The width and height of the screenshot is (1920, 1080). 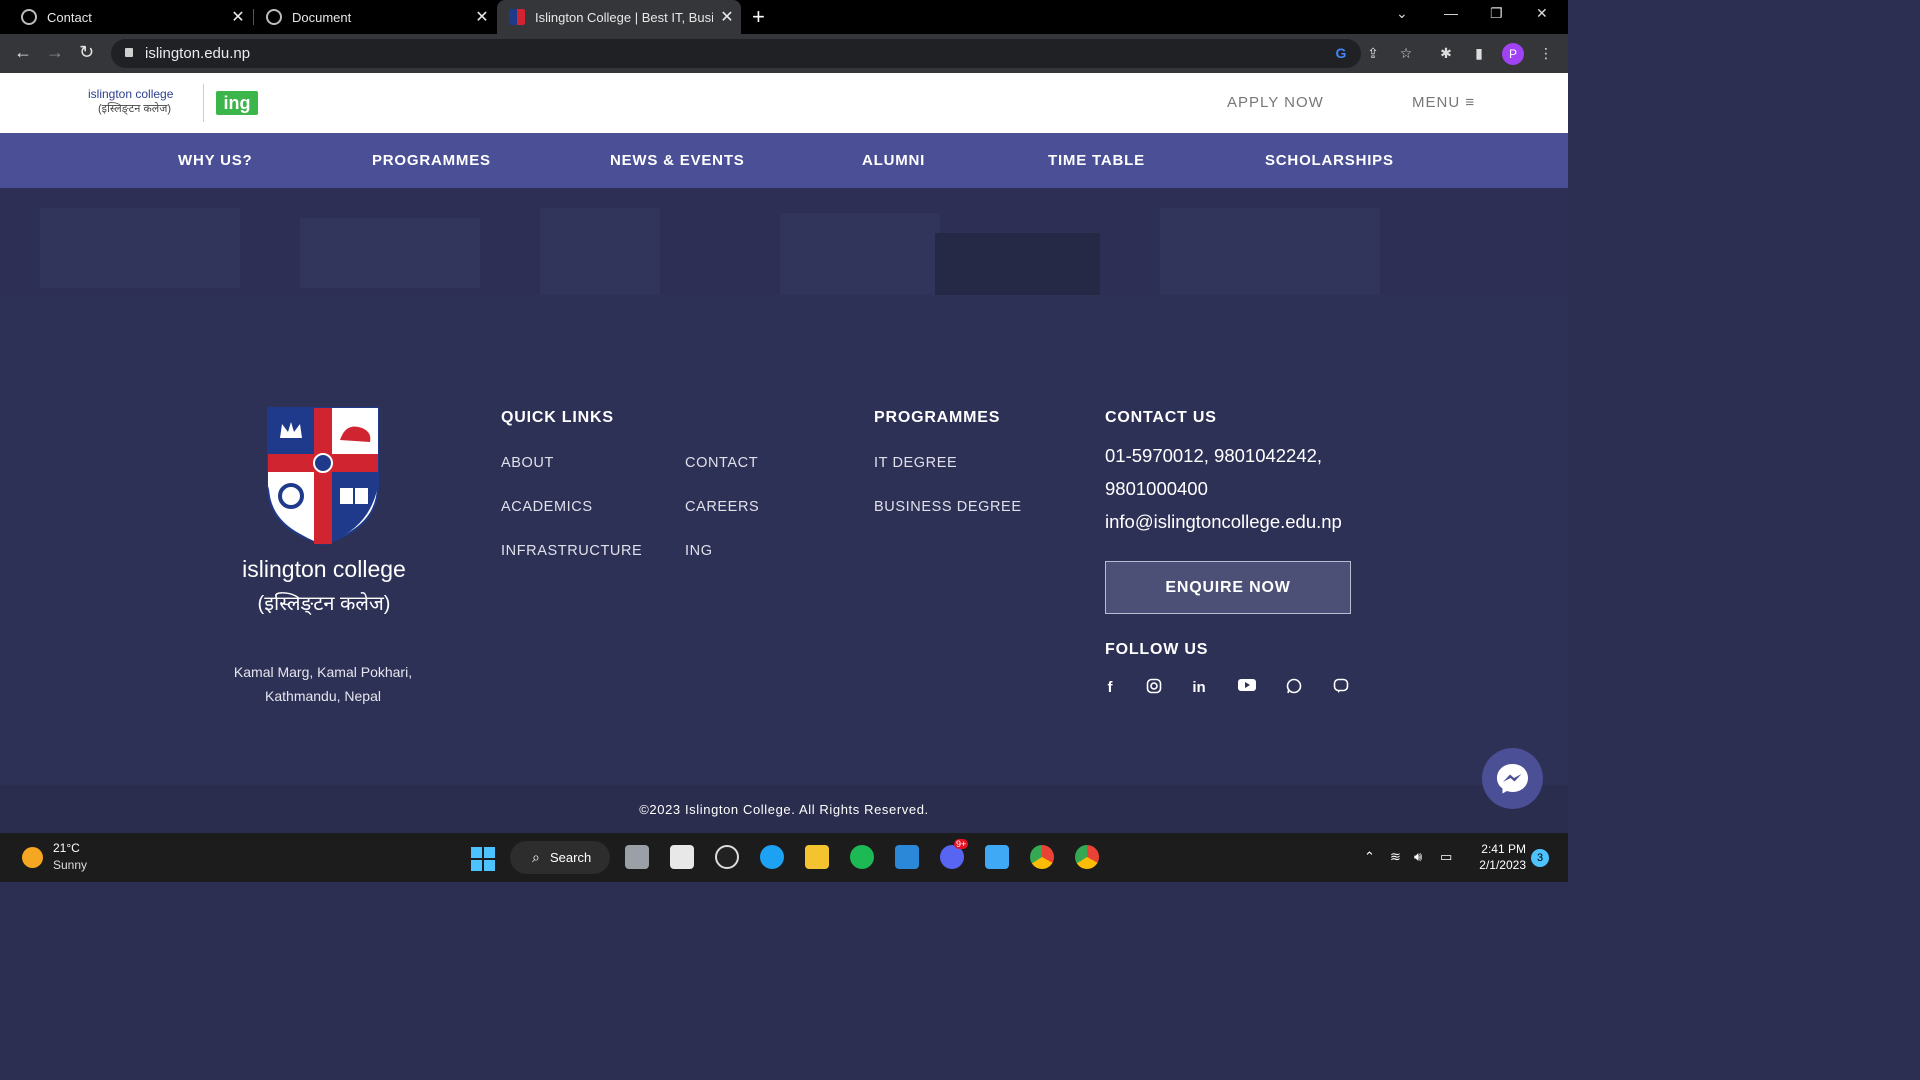 What do you see at coordinates (1479, 53) in the screenshot?
I see `side-panel-icon: ▮` at bounding box center [1479, 53].